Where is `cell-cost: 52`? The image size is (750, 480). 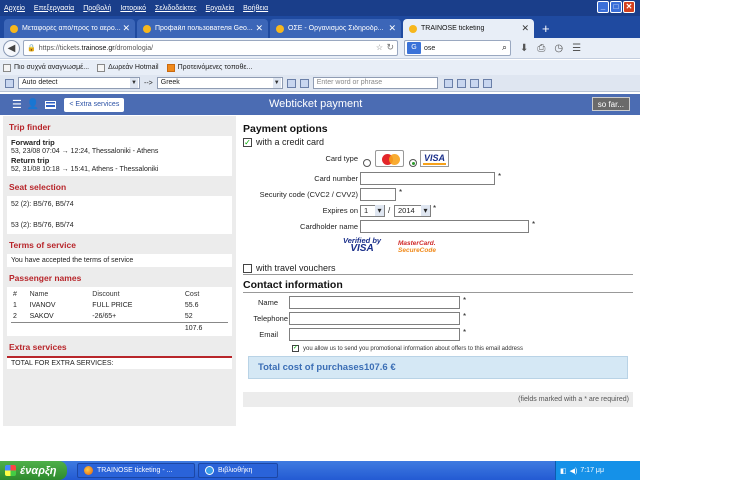
cell-cost: 52 is located at coordinates (205, 317).